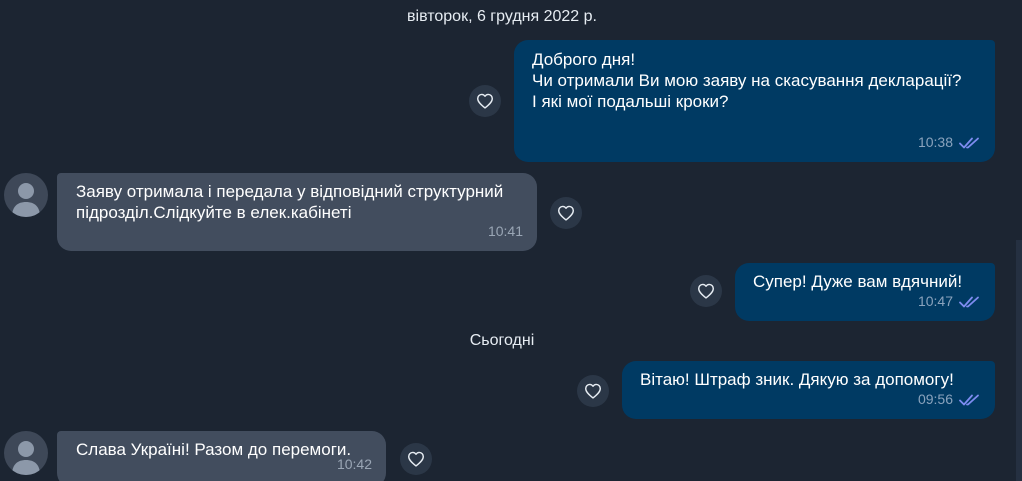  What do you see at coordinates (505, 231) in the screenshot?
I see `message-time: 10:41` at bounding box center [505, 231].